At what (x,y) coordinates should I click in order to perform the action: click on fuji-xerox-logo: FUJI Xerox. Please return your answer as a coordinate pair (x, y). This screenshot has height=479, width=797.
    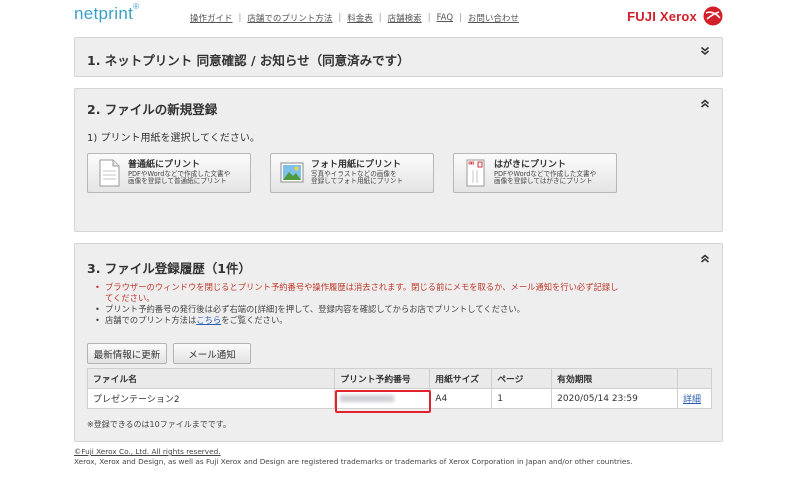
    Looking at the image, I should click on (675, 16).